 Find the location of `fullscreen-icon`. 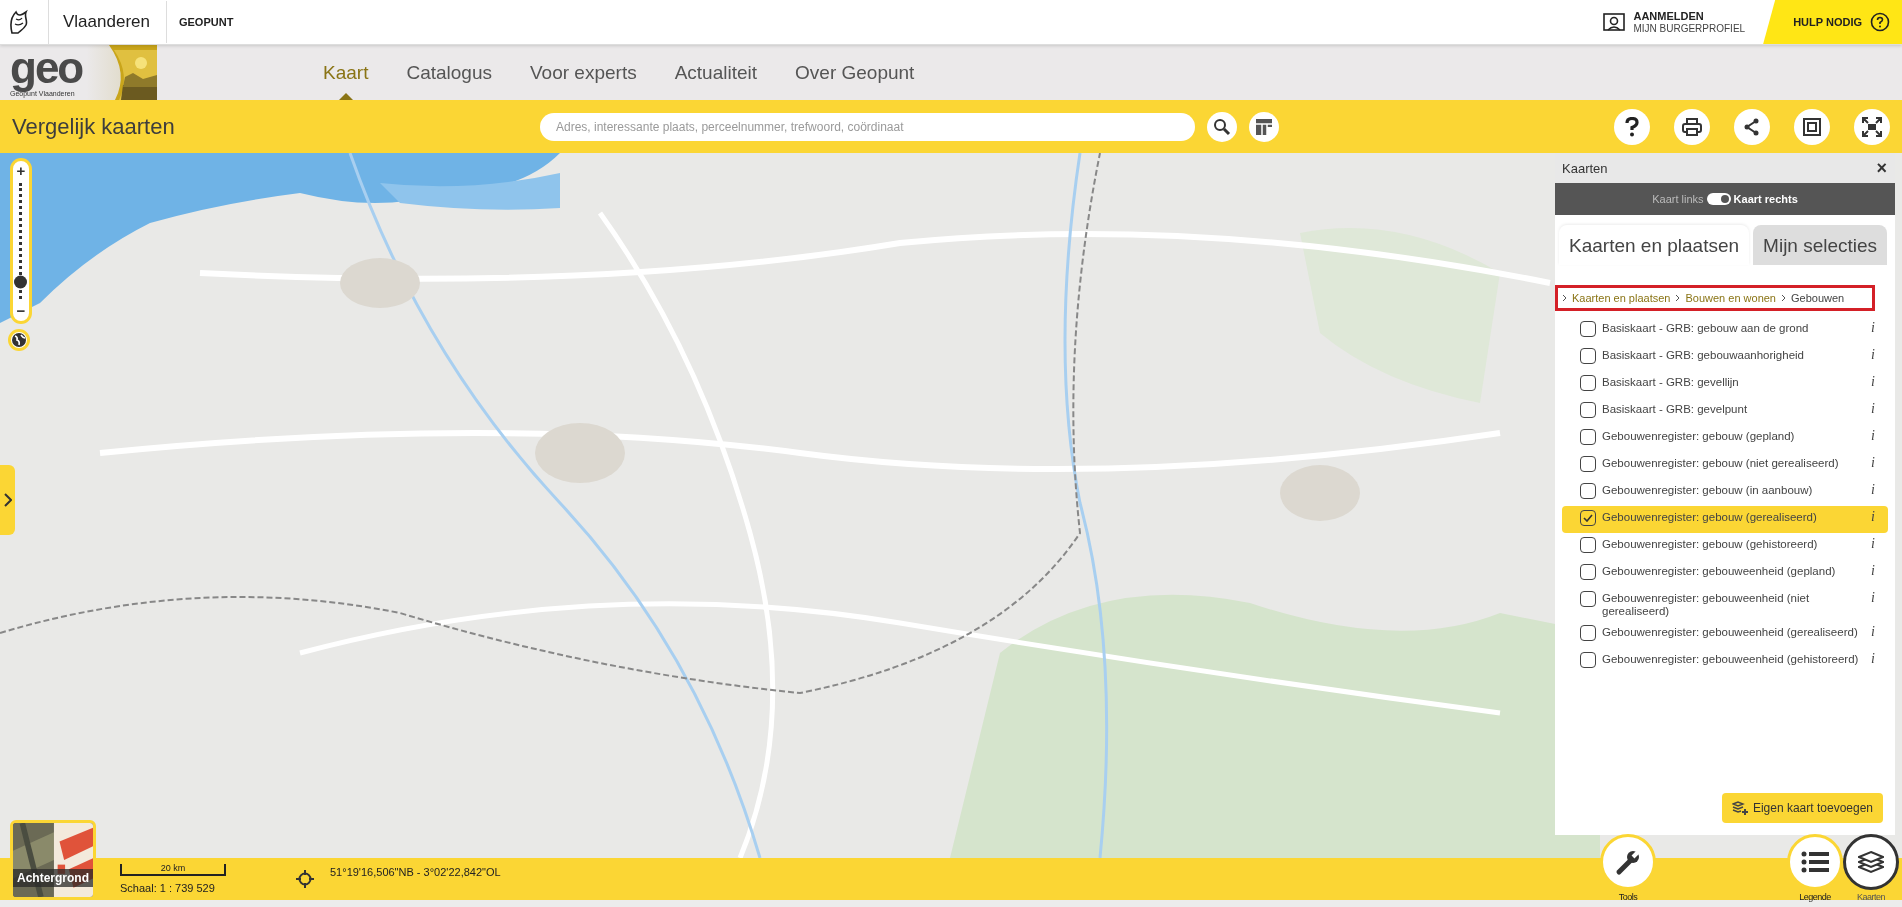

fullscreen-icon is located at coordinates (1872, 126).